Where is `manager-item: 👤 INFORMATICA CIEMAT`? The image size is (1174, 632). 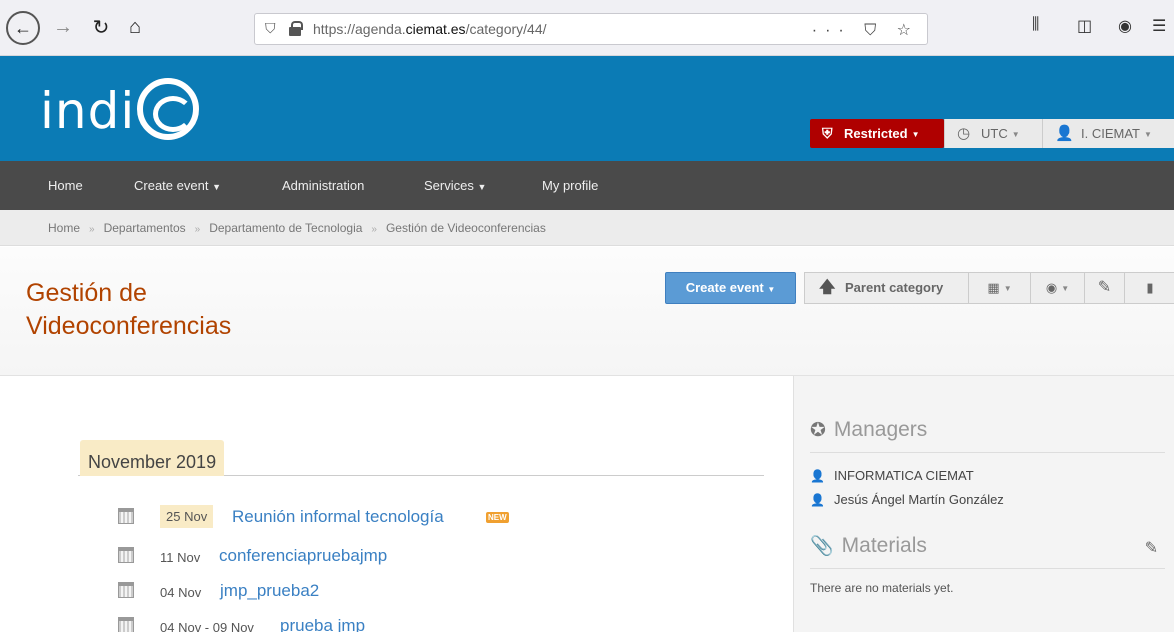 manager-item: 👤 INFORMATICA CIEMAT is located at coordinates (892, 475).